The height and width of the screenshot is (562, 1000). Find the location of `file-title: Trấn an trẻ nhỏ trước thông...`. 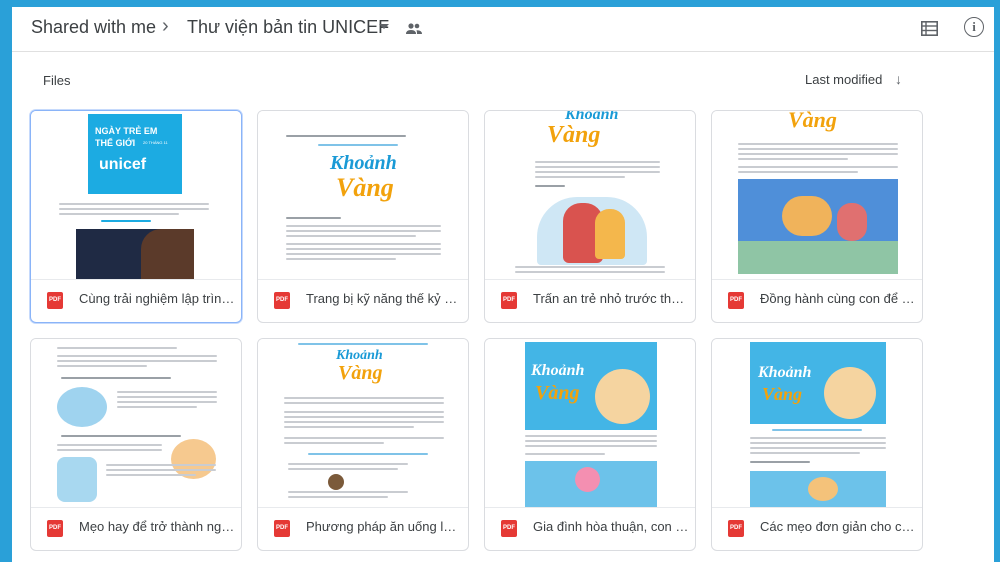

file-title: Trấn an trẻ nhỏ trước thông... is located at coordinates (611, 298).